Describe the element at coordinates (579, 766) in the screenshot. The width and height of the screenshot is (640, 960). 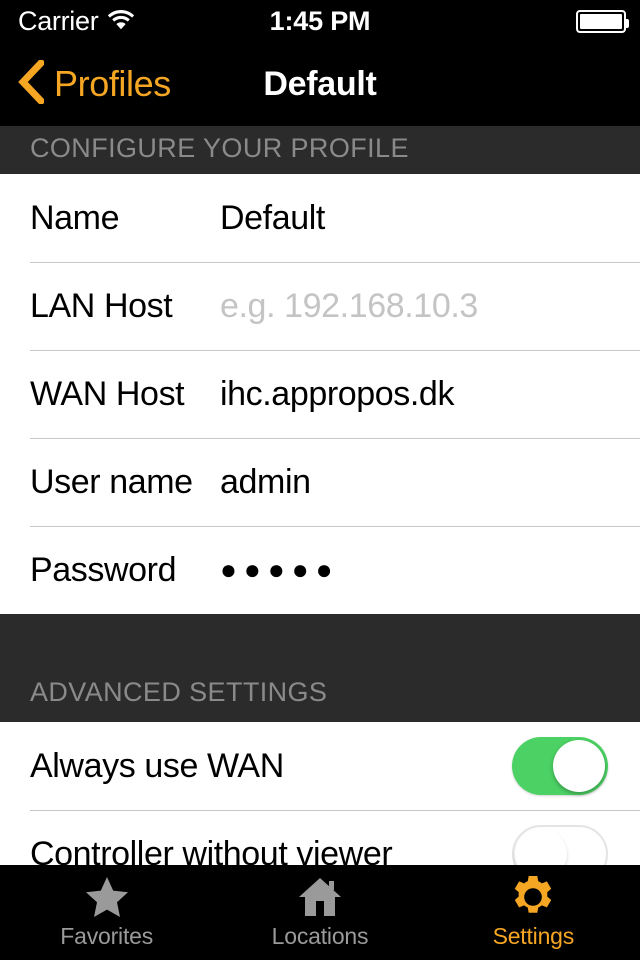
I see `toggle-knob` at that location.